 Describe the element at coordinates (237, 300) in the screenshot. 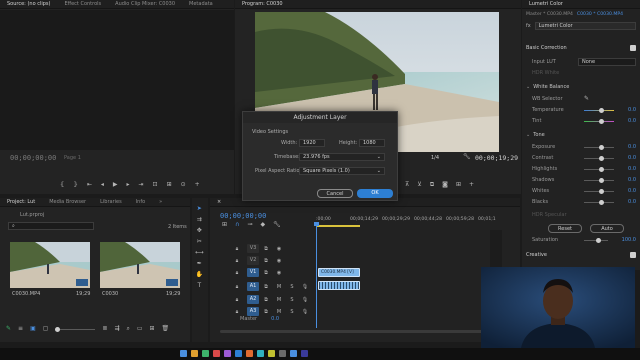

I see `a2-lock-icon: 🔒︎` at that location.